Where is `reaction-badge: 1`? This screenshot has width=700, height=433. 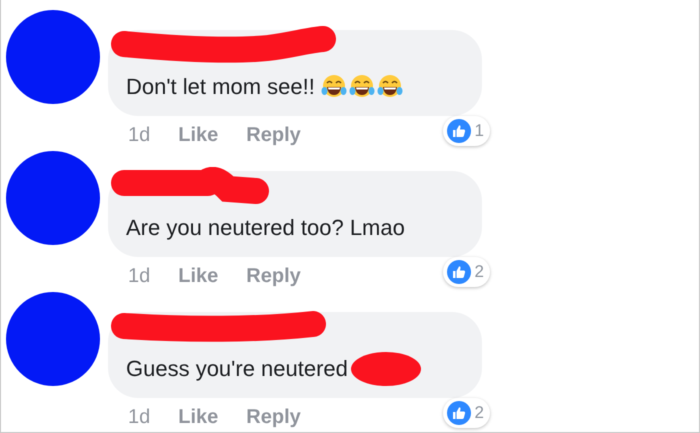 reaction-badge: 1 is located at coordinates (466, 131).